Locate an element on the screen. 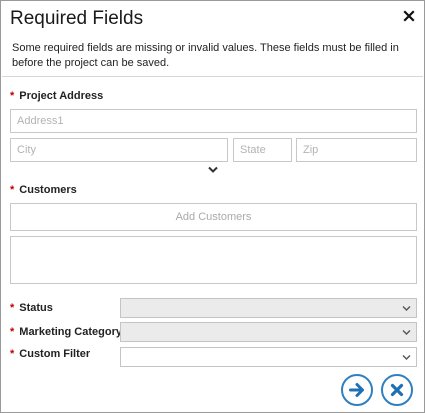 The width and height of the screenshot is (425, 413). customers-label-text: Customers is located at coordinates (48, 190).